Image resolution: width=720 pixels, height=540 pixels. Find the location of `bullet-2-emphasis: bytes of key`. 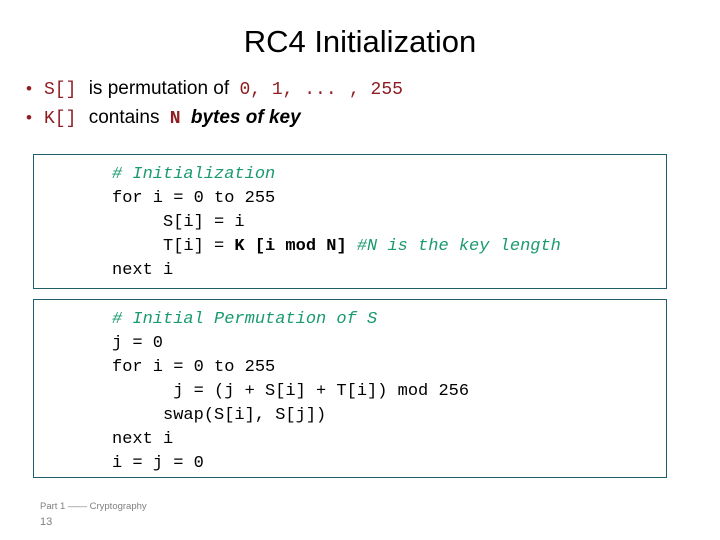

bullet-2-emphasis: bytes of key is located at coordinates (245, 117).